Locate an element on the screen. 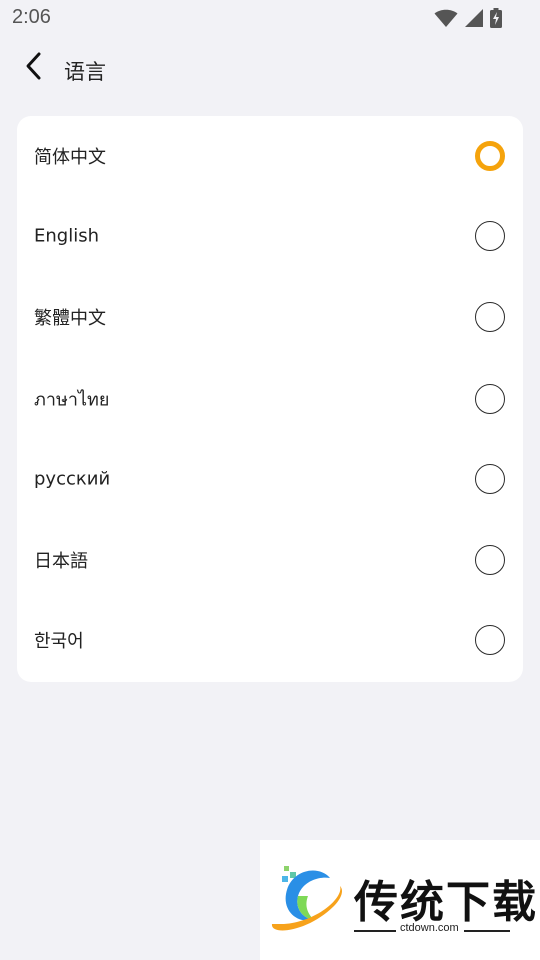 The width and height of the screenshot is (540, 960). cellular-signal-icon is located at coordinates (474, 18).